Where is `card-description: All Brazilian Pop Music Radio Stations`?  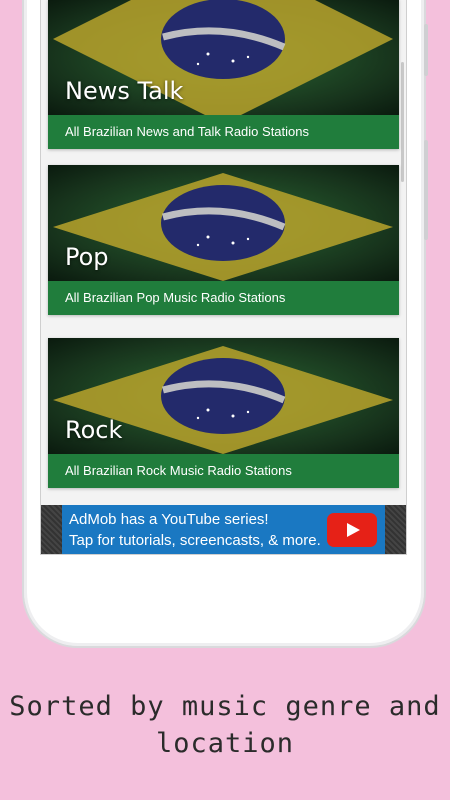
card-description: All Brazilian Pop Music Radio Stations is located at coordinates (223, 298).